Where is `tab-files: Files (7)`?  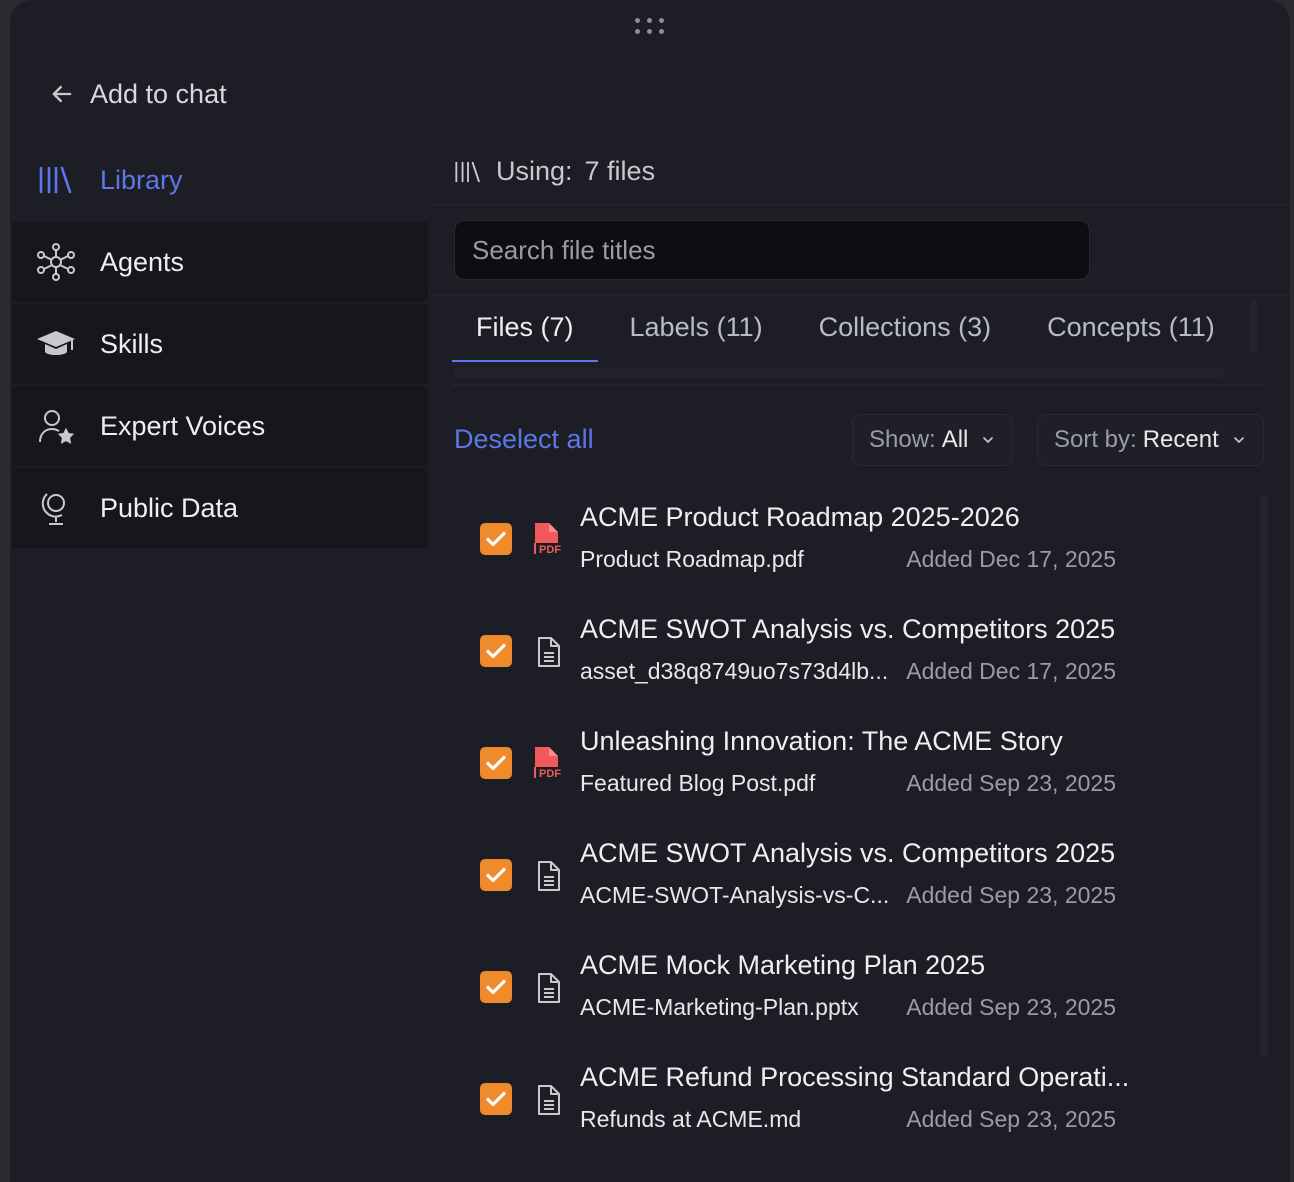 tab-files: Files (7) is located at coordinates (525, 331).